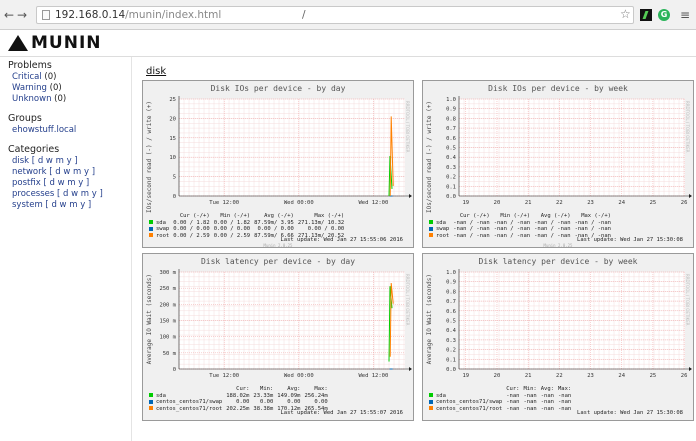 The height and width of the screenshot is (441, 696). What do you see at coordinates (173, 15) in the screenshot?
I see `url-path: /munin/index.html` at bounding box center [173, 15].